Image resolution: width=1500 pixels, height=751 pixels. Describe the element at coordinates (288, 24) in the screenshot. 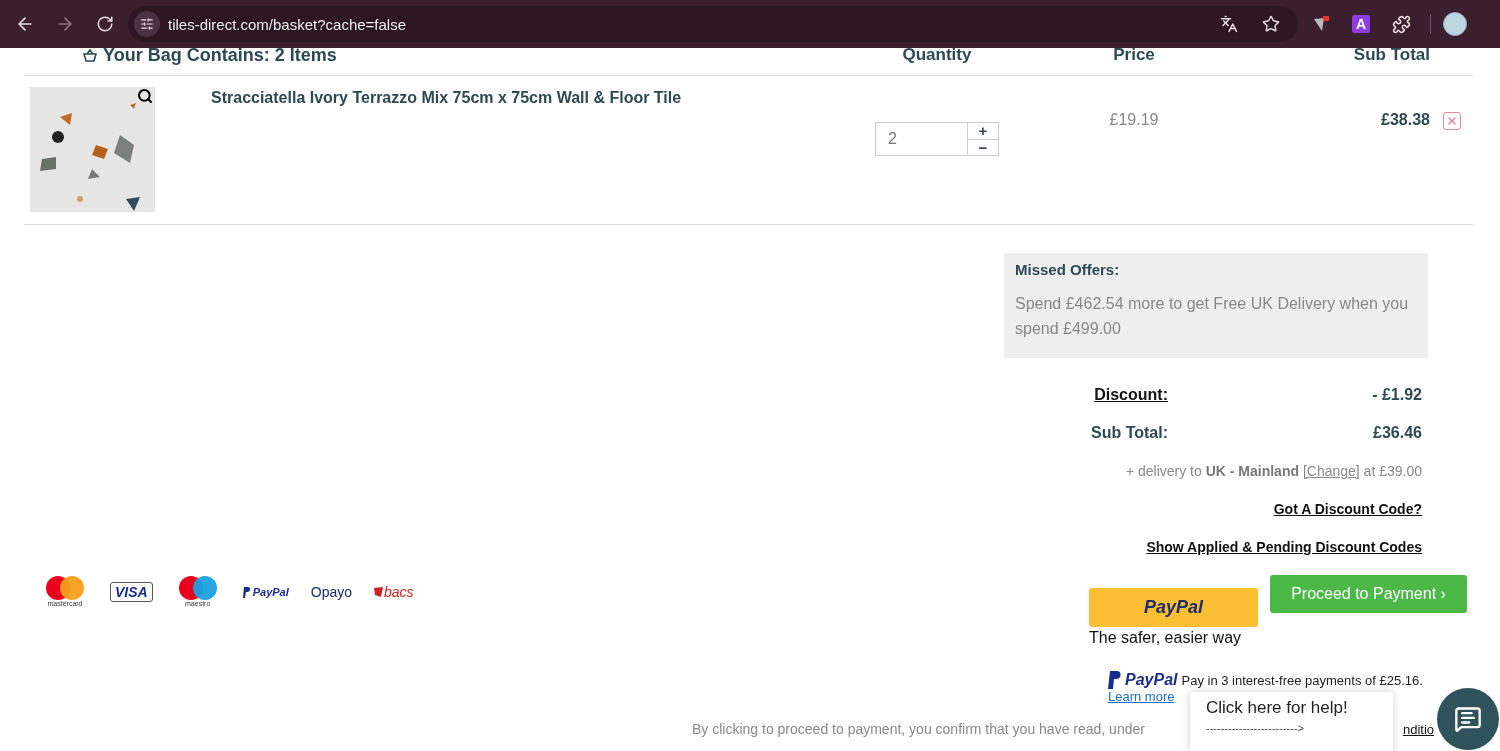

I see `url-text: tiles-direct.com/basket?cache=false` at that location.